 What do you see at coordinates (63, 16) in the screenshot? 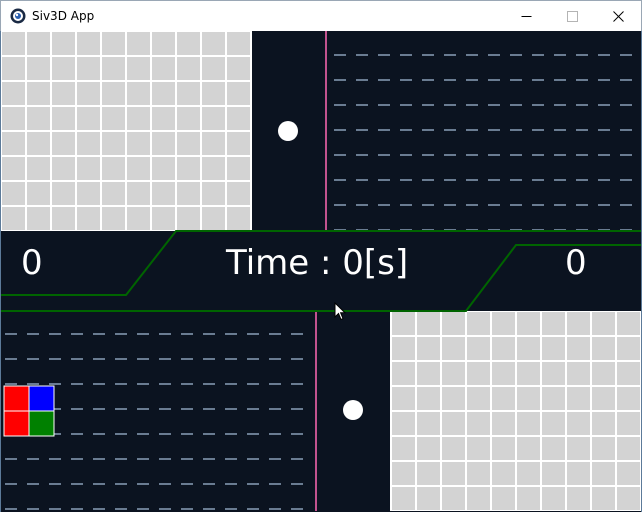
I see `window-title: Siv3D App` at bounding box center [63, 16].